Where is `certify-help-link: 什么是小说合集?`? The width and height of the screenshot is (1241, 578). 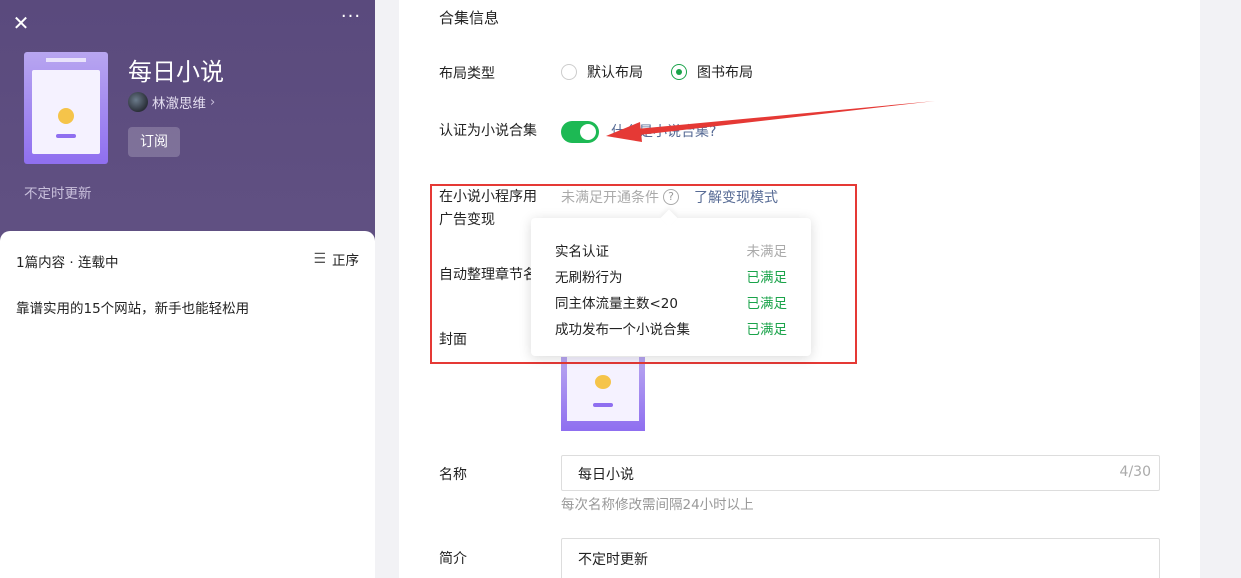
certify-help-link: 什么是小说合集? is located at coordinates (663, 132).